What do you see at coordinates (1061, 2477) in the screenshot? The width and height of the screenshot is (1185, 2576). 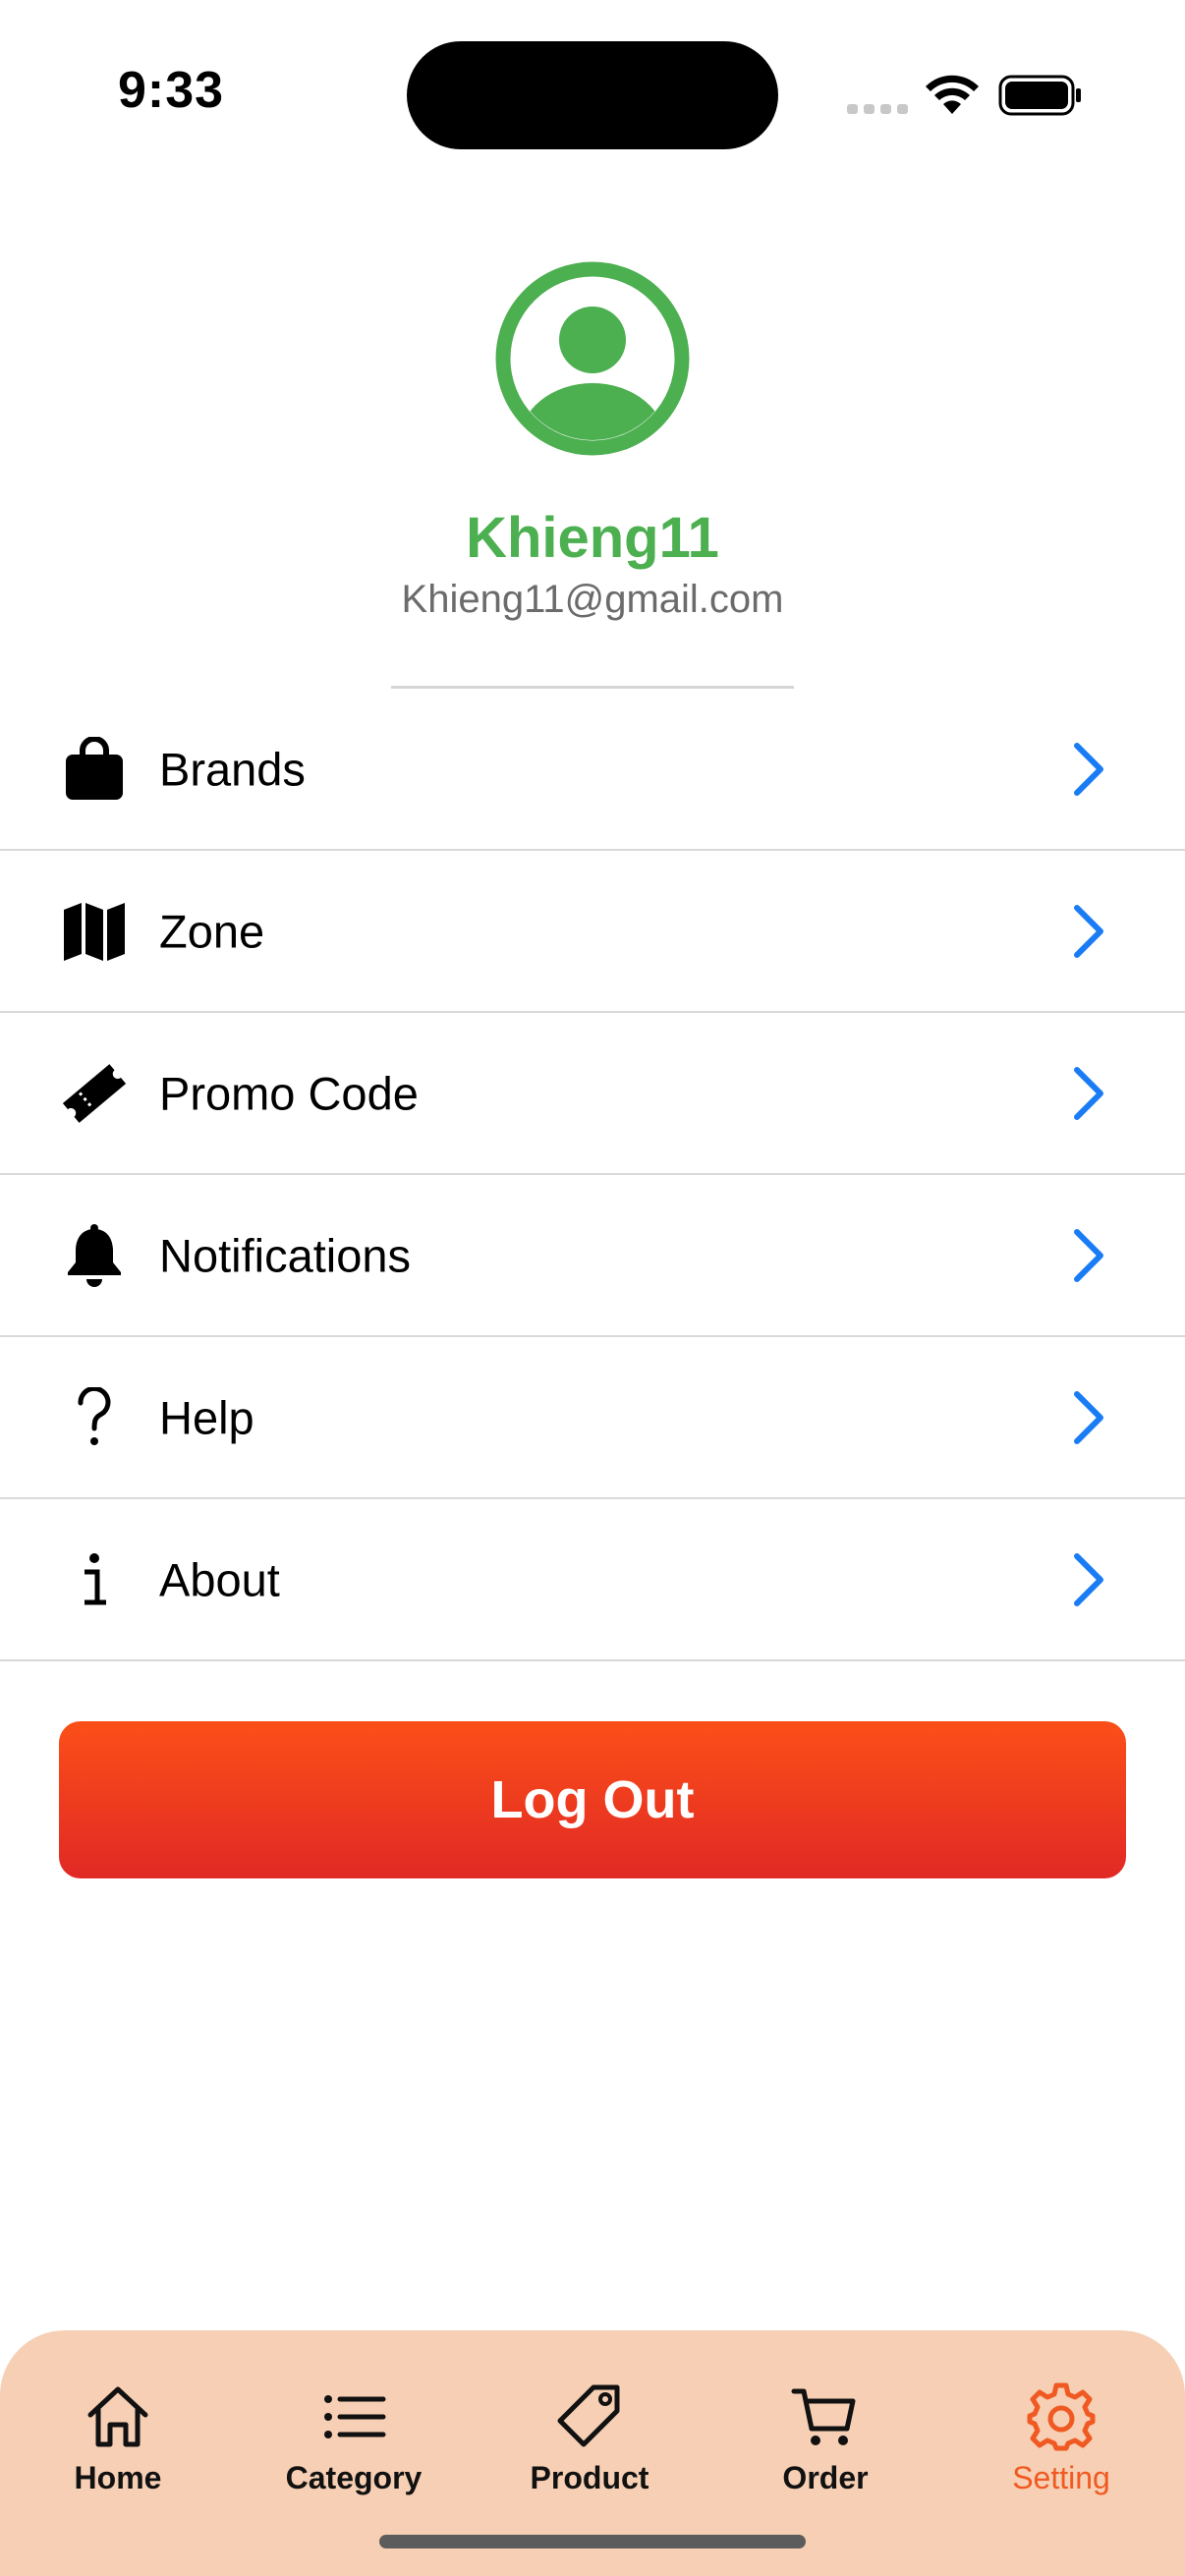 I see `tab-label: Setting` at bounding box center [1061, 2477].